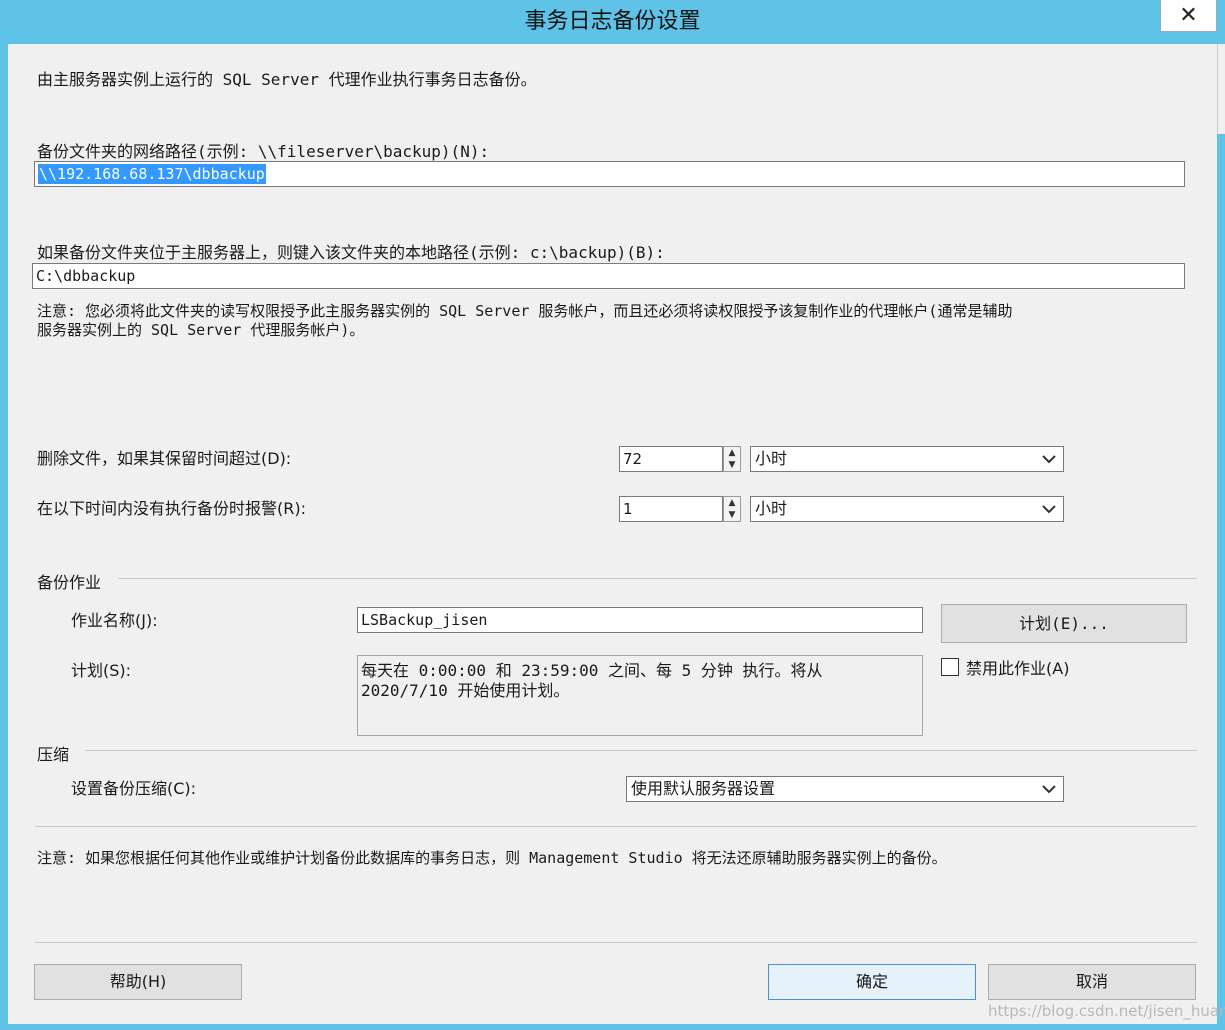 This screenshot has height=1030, width=1225. Describe the element at coordinates (771, 508) in the screenshot. I see `alert-unit: 小时` at that location.